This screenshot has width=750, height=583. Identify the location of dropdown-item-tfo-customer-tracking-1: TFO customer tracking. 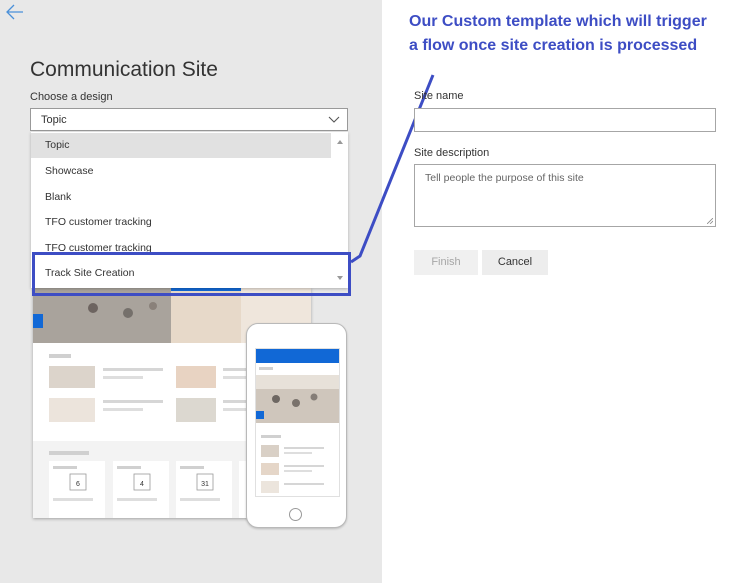
(181, 222).